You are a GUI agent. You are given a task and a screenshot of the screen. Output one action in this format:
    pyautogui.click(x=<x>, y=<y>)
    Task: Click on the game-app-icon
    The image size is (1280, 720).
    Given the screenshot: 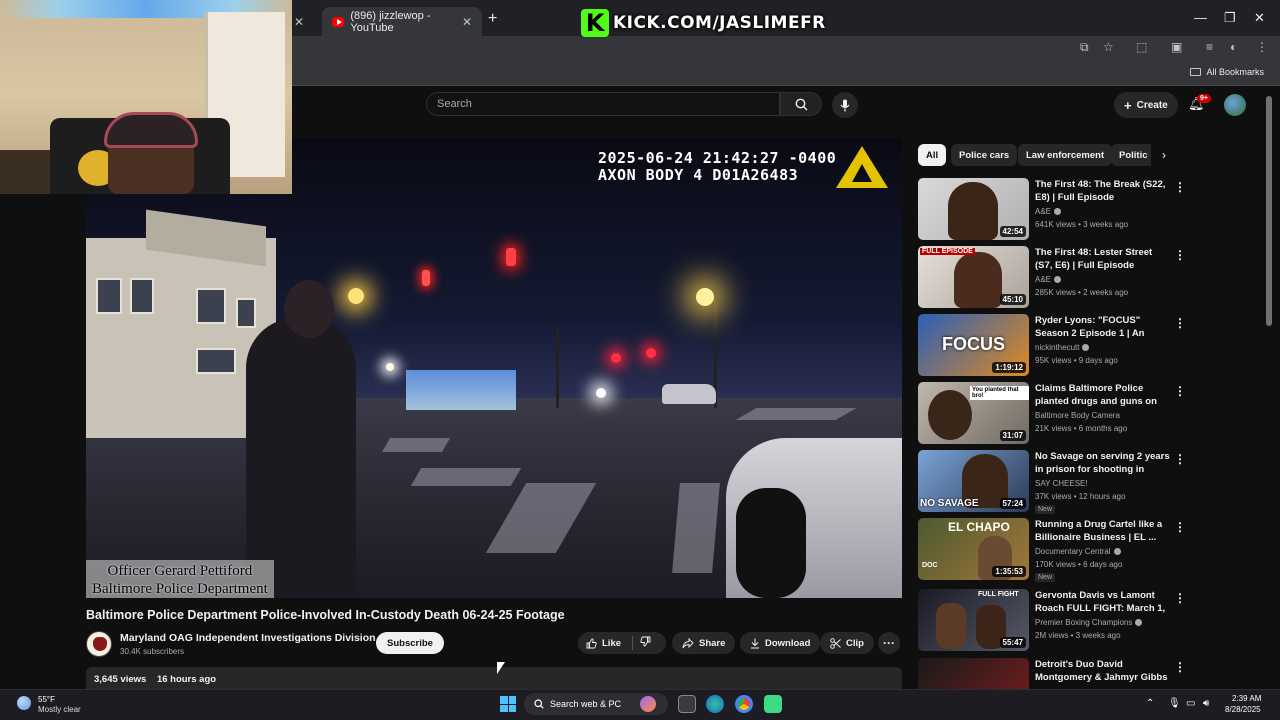 What is the action you would take?
    pyautogui.click(x=773, y=704)
    